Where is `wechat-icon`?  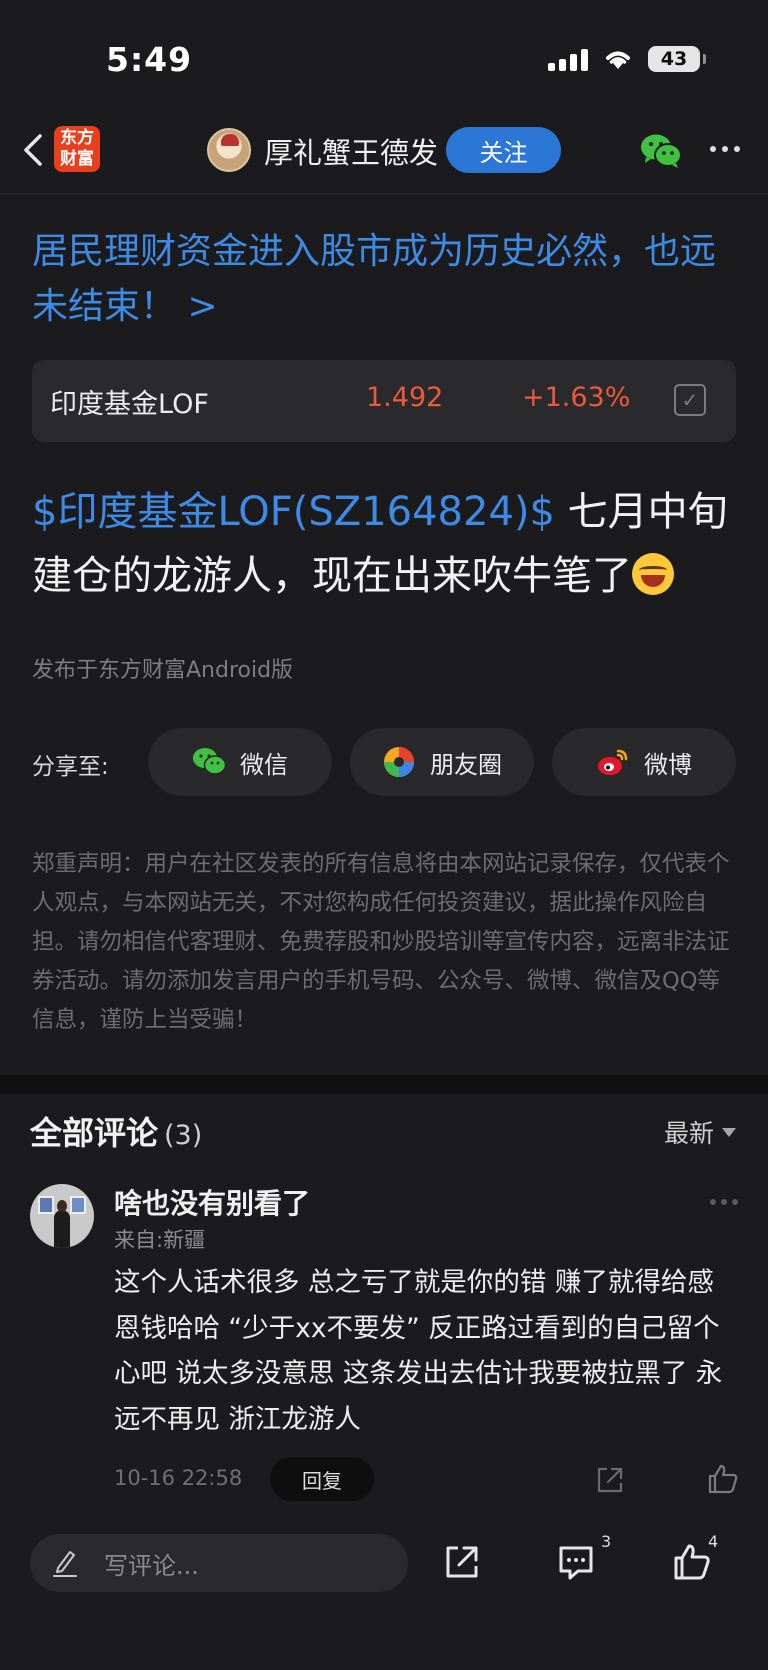
wechat-icon is located at coordinates (209, 761).